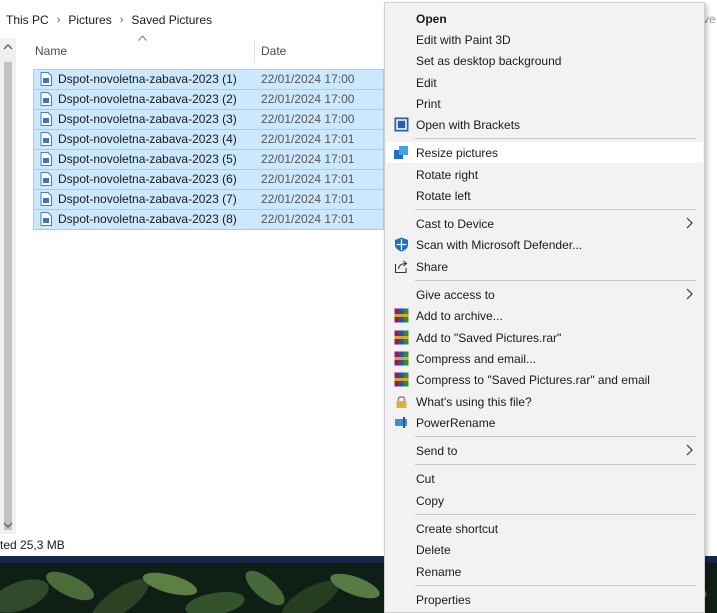 Image resolution: width=717 pixels, height=613 pixels. What do you see at coordinates (273, 51) in the screenshot?
I see `column-header-date: Date` at bounding box center [273, 51].